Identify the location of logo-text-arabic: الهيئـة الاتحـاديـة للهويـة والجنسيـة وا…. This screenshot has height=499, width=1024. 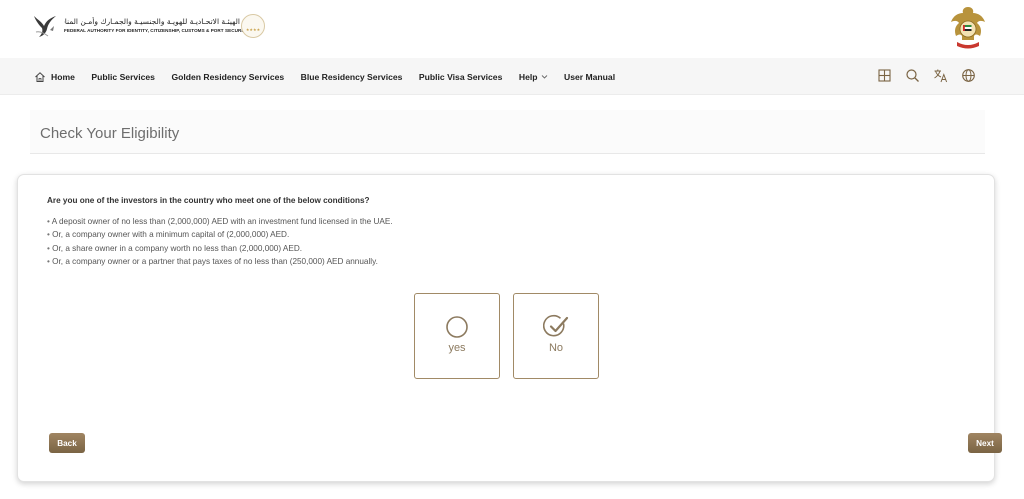
(152, 21).